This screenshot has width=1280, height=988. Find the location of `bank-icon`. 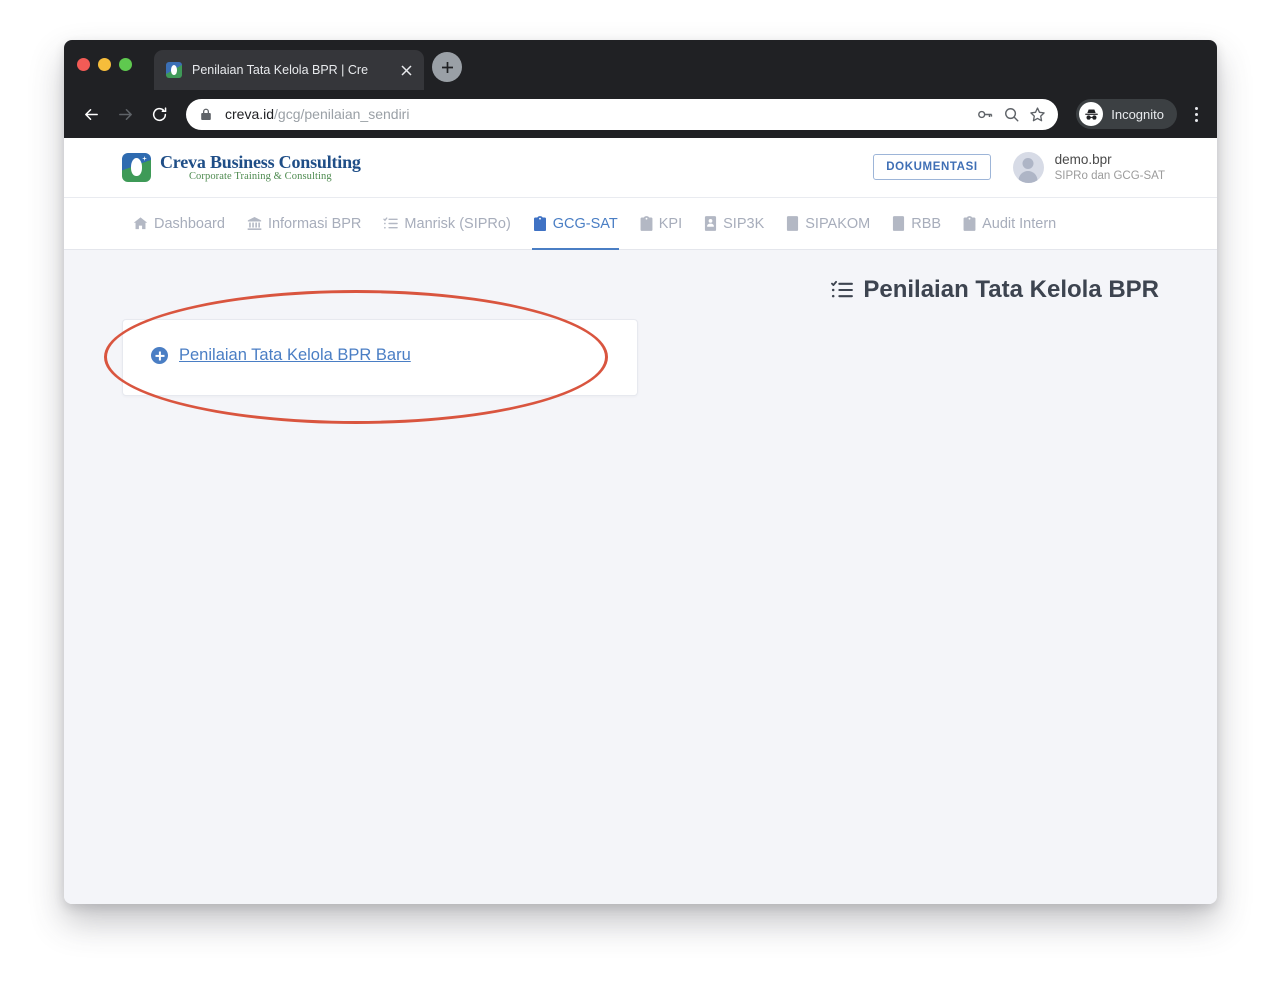

bank-icon is located at coordinates (254, 223).